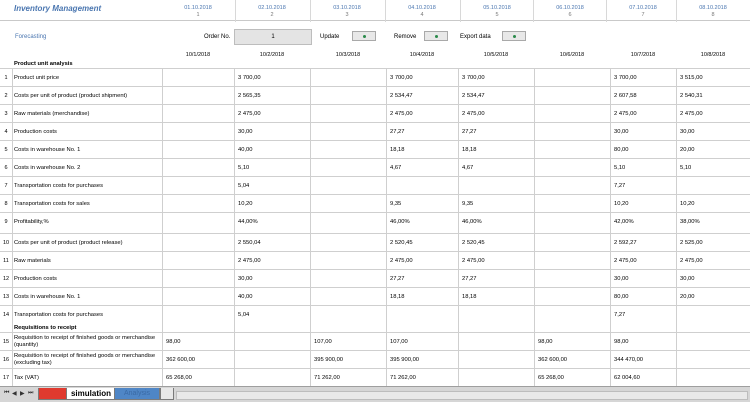 This screenshot has height=402, width=750. What do you see at coordinates (462, 395) in the screenshot?
I see `horizontal-scrollbar` at bounding box center [462, 395].